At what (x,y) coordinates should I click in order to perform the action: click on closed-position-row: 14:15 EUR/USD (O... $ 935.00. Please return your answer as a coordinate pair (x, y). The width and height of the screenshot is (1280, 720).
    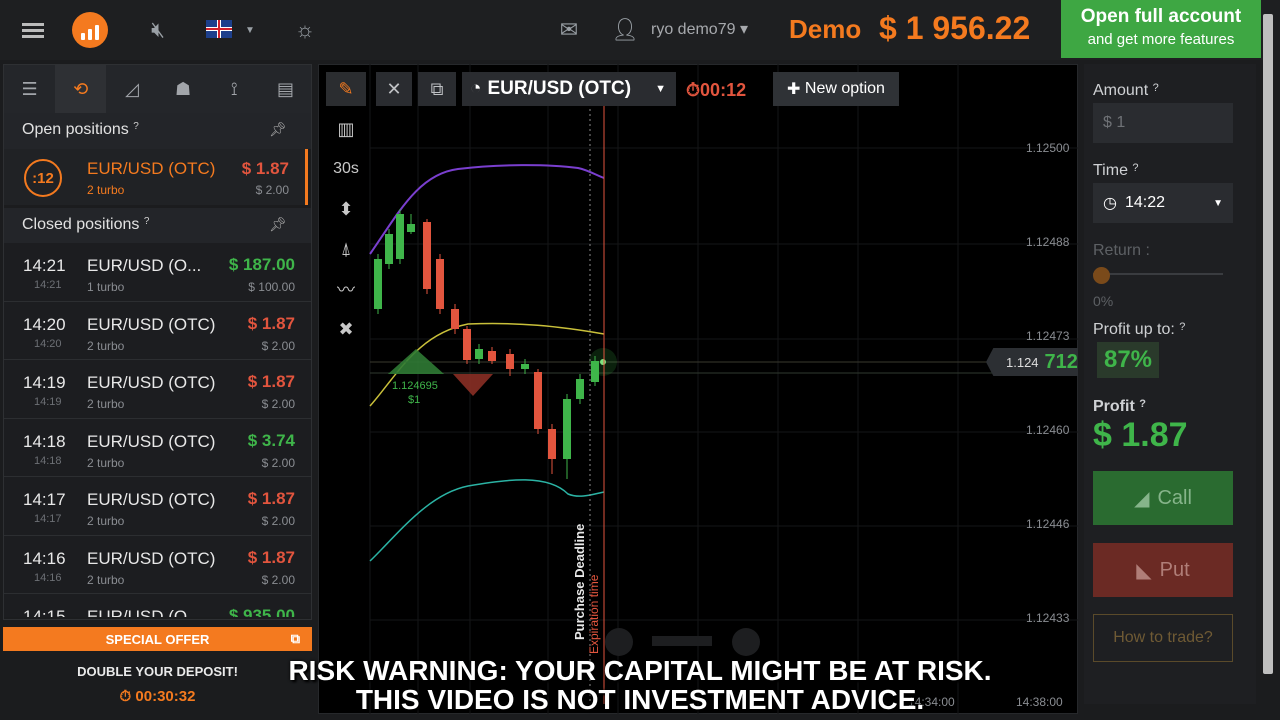
    Looking at the image, I should click on (157, 605).